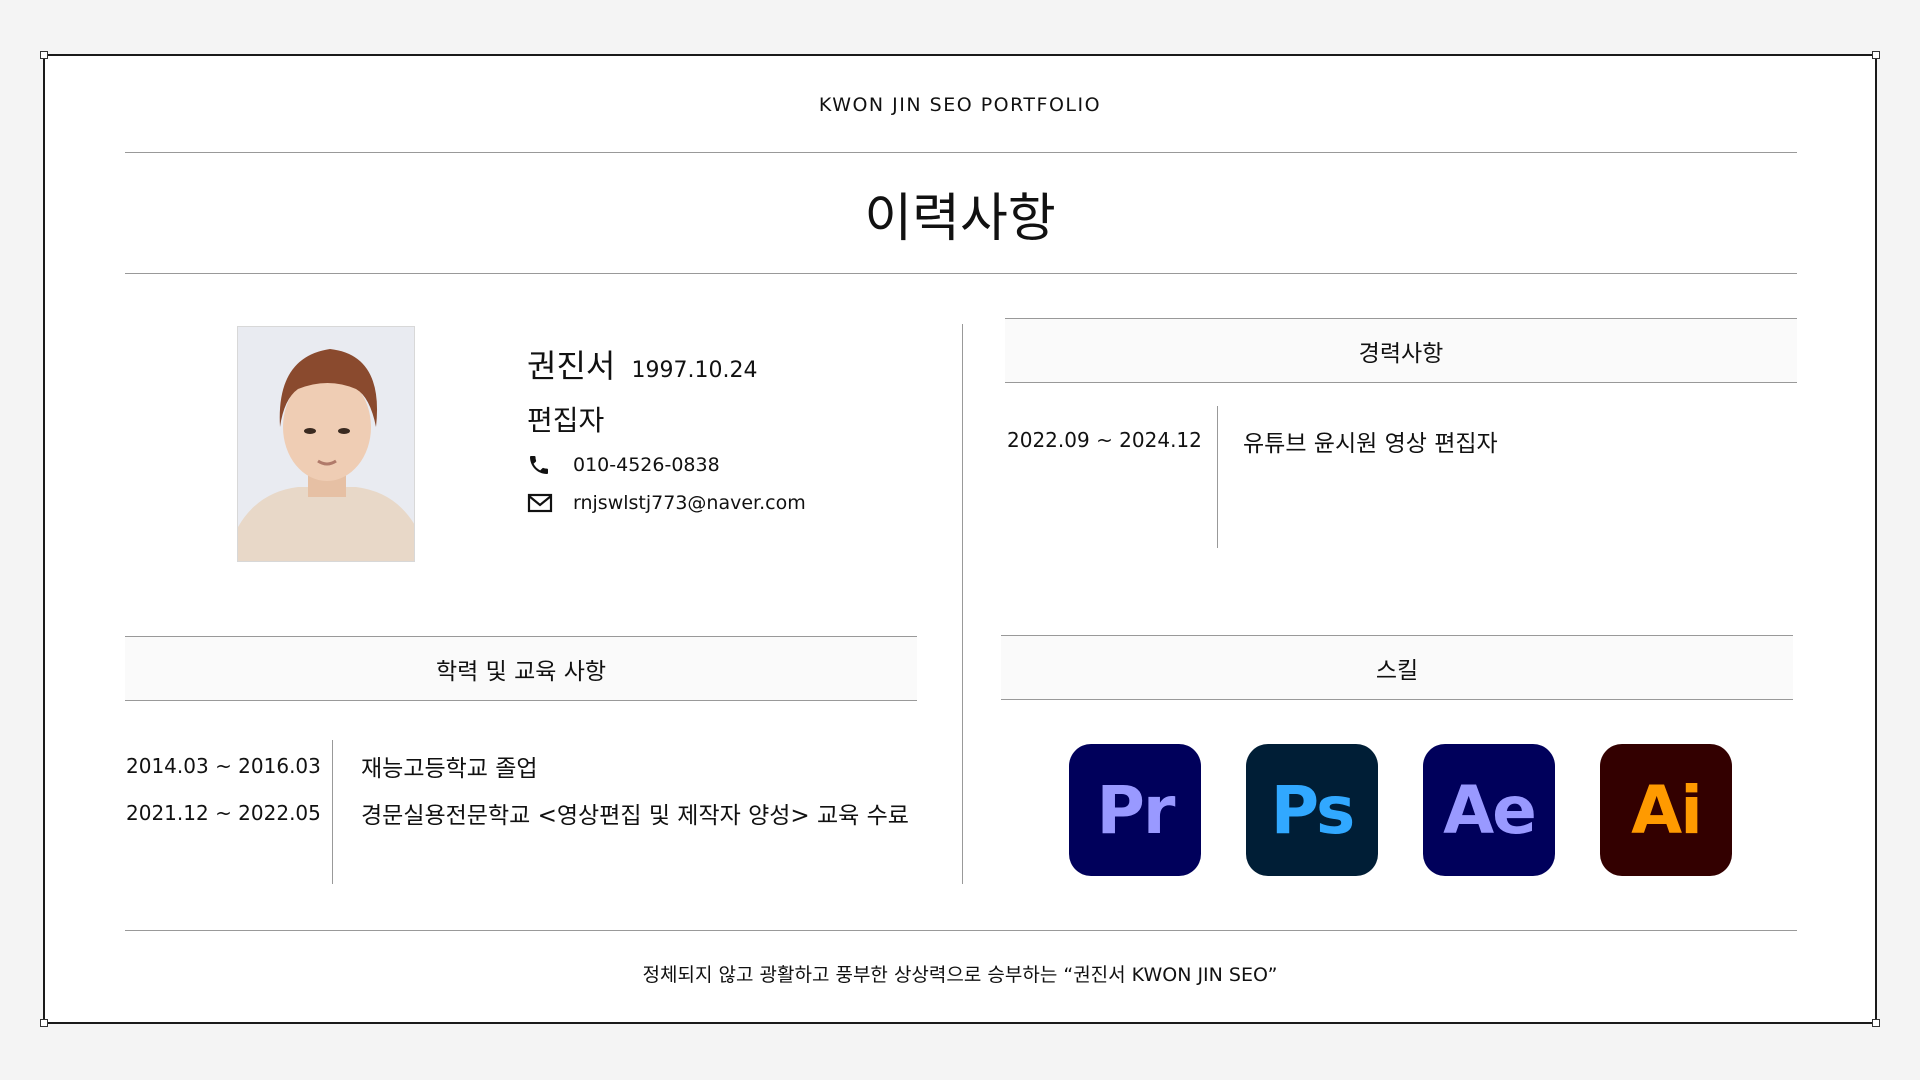 The height and width of the screenshot is (1080, 1920). I want to click on career-description: 유튜브 윤시원 영상 편집자, so click(1370, 444).